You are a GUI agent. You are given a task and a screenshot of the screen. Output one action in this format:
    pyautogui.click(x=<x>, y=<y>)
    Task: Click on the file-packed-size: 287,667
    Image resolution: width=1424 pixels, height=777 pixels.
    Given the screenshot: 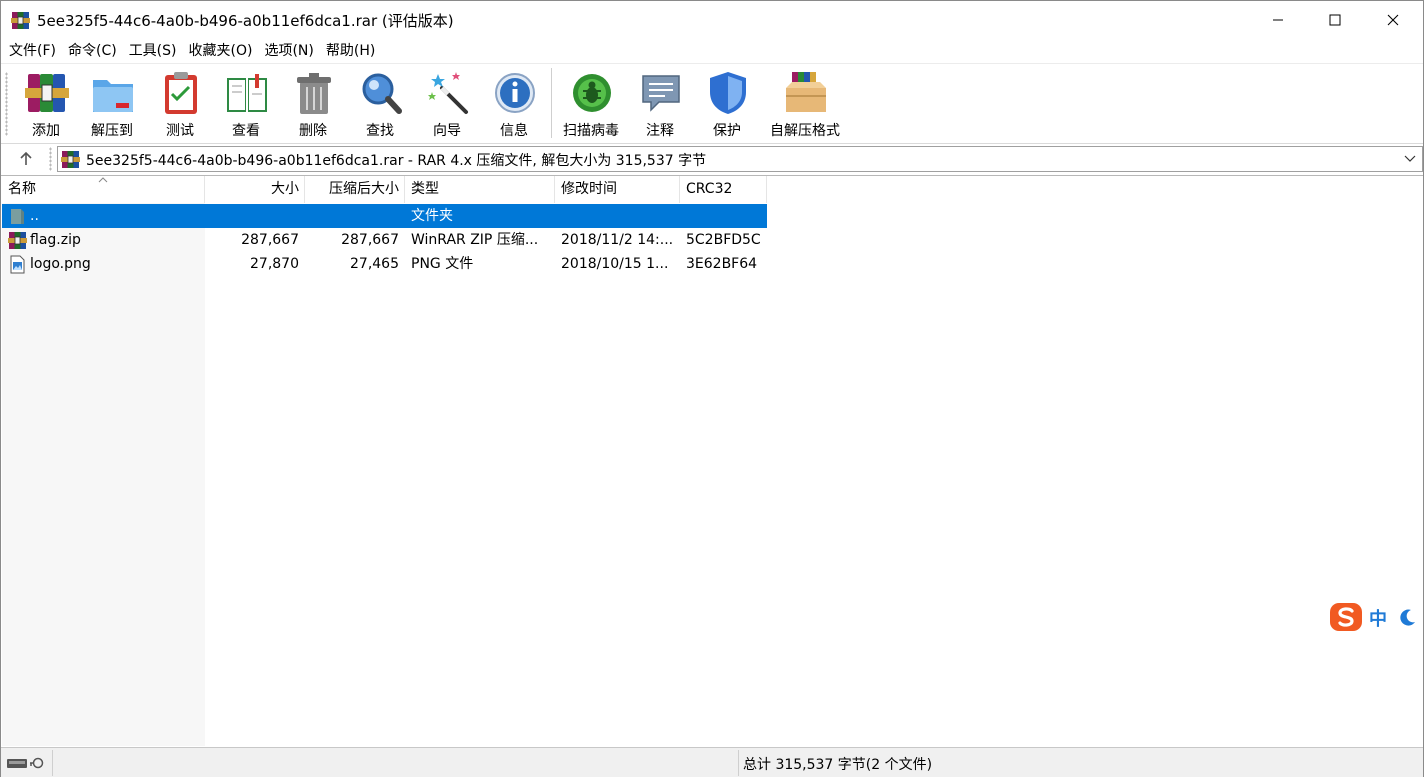 What is the action you would take?
    pyautogui.click(x=370, y=240)
    